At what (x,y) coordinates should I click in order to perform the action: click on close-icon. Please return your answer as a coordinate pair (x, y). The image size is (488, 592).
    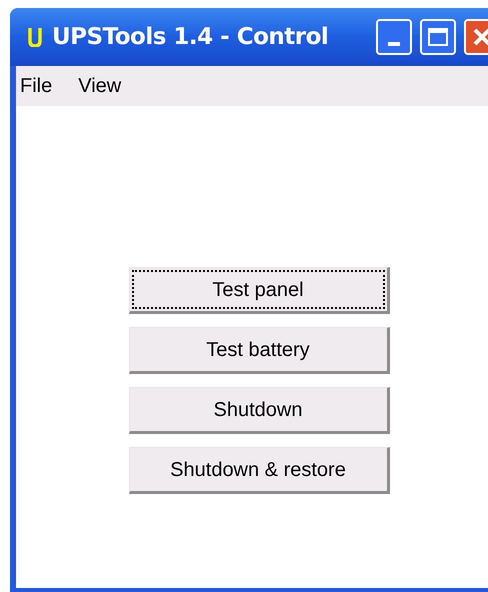
    Looking at the image, I should click on (480, 37).